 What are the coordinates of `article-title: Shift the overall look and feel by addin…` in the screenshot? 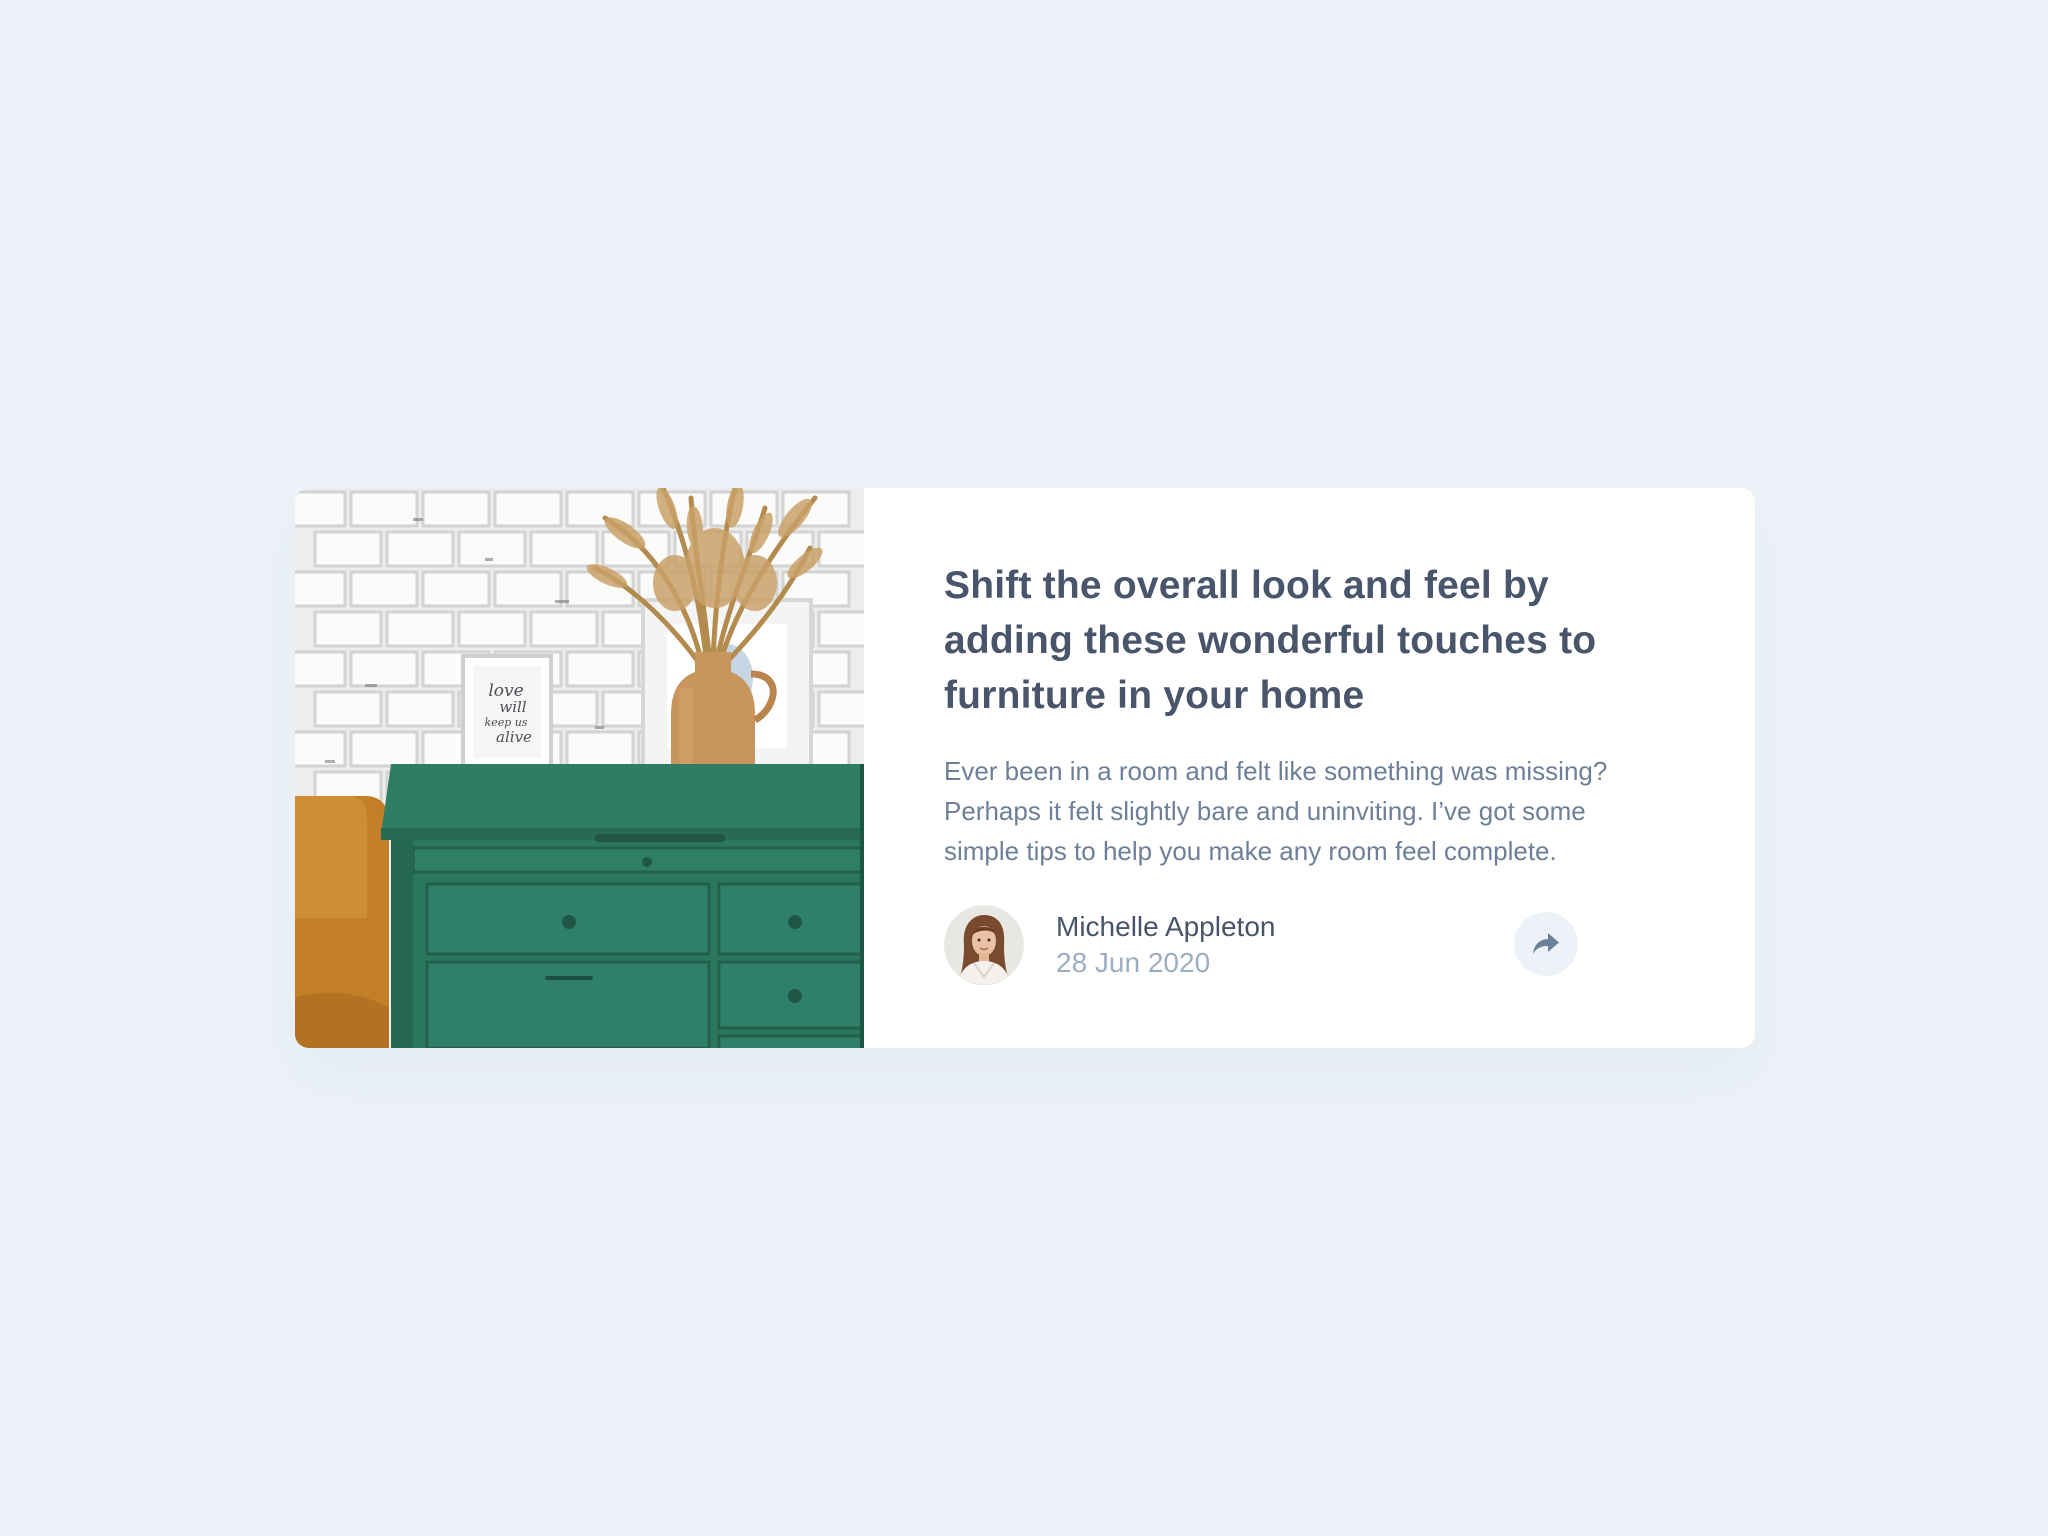 It's located at (1304, 640).